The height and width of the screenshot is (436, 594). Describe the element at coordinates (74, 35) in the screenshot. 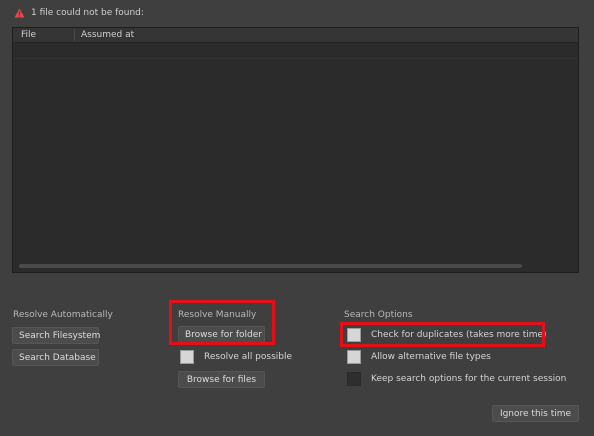

I see `column-divider` at that location.